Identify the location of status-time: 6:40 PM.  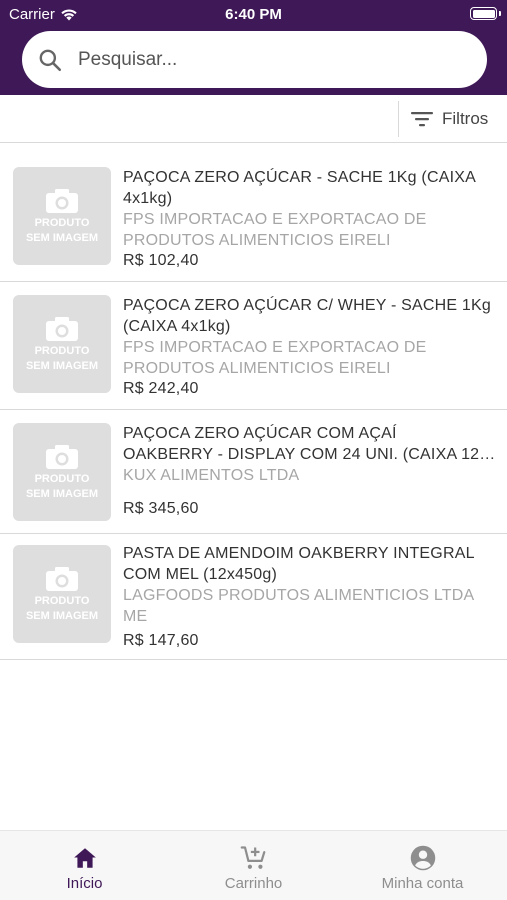
(253, 14).